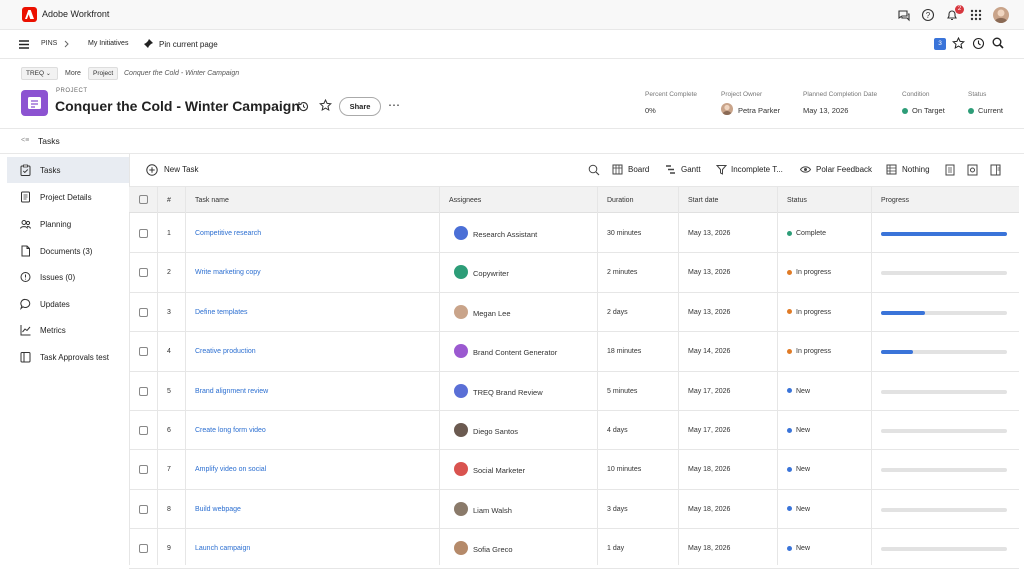  What do you see at coordinates (928, 15) in the screenshot?
I see `help-icon: ?` at bounding box center [928, 15].